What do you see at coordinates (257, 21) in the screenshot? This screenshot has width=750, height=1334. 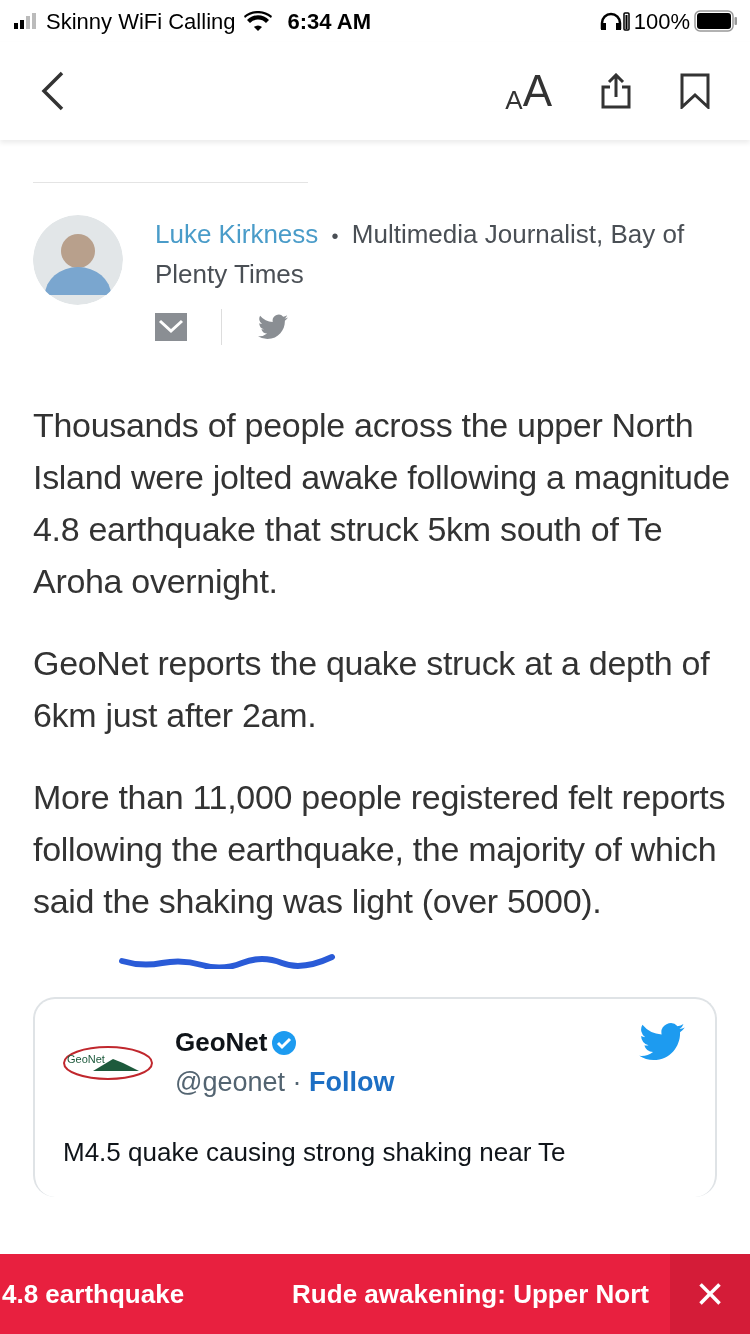 I see `wifi-icon` at bounding box center [257, 21].